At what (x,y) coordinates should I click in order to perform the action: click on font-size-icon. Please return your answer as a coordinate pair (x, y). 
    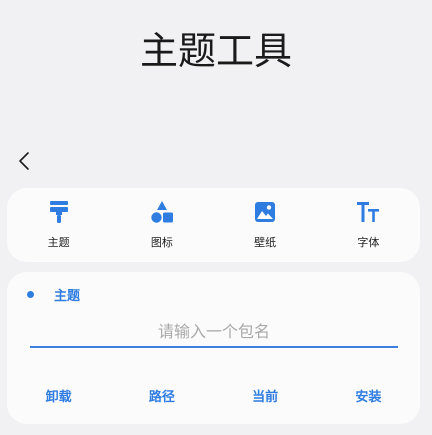
    Looking at the image, I should click on (368, 212).